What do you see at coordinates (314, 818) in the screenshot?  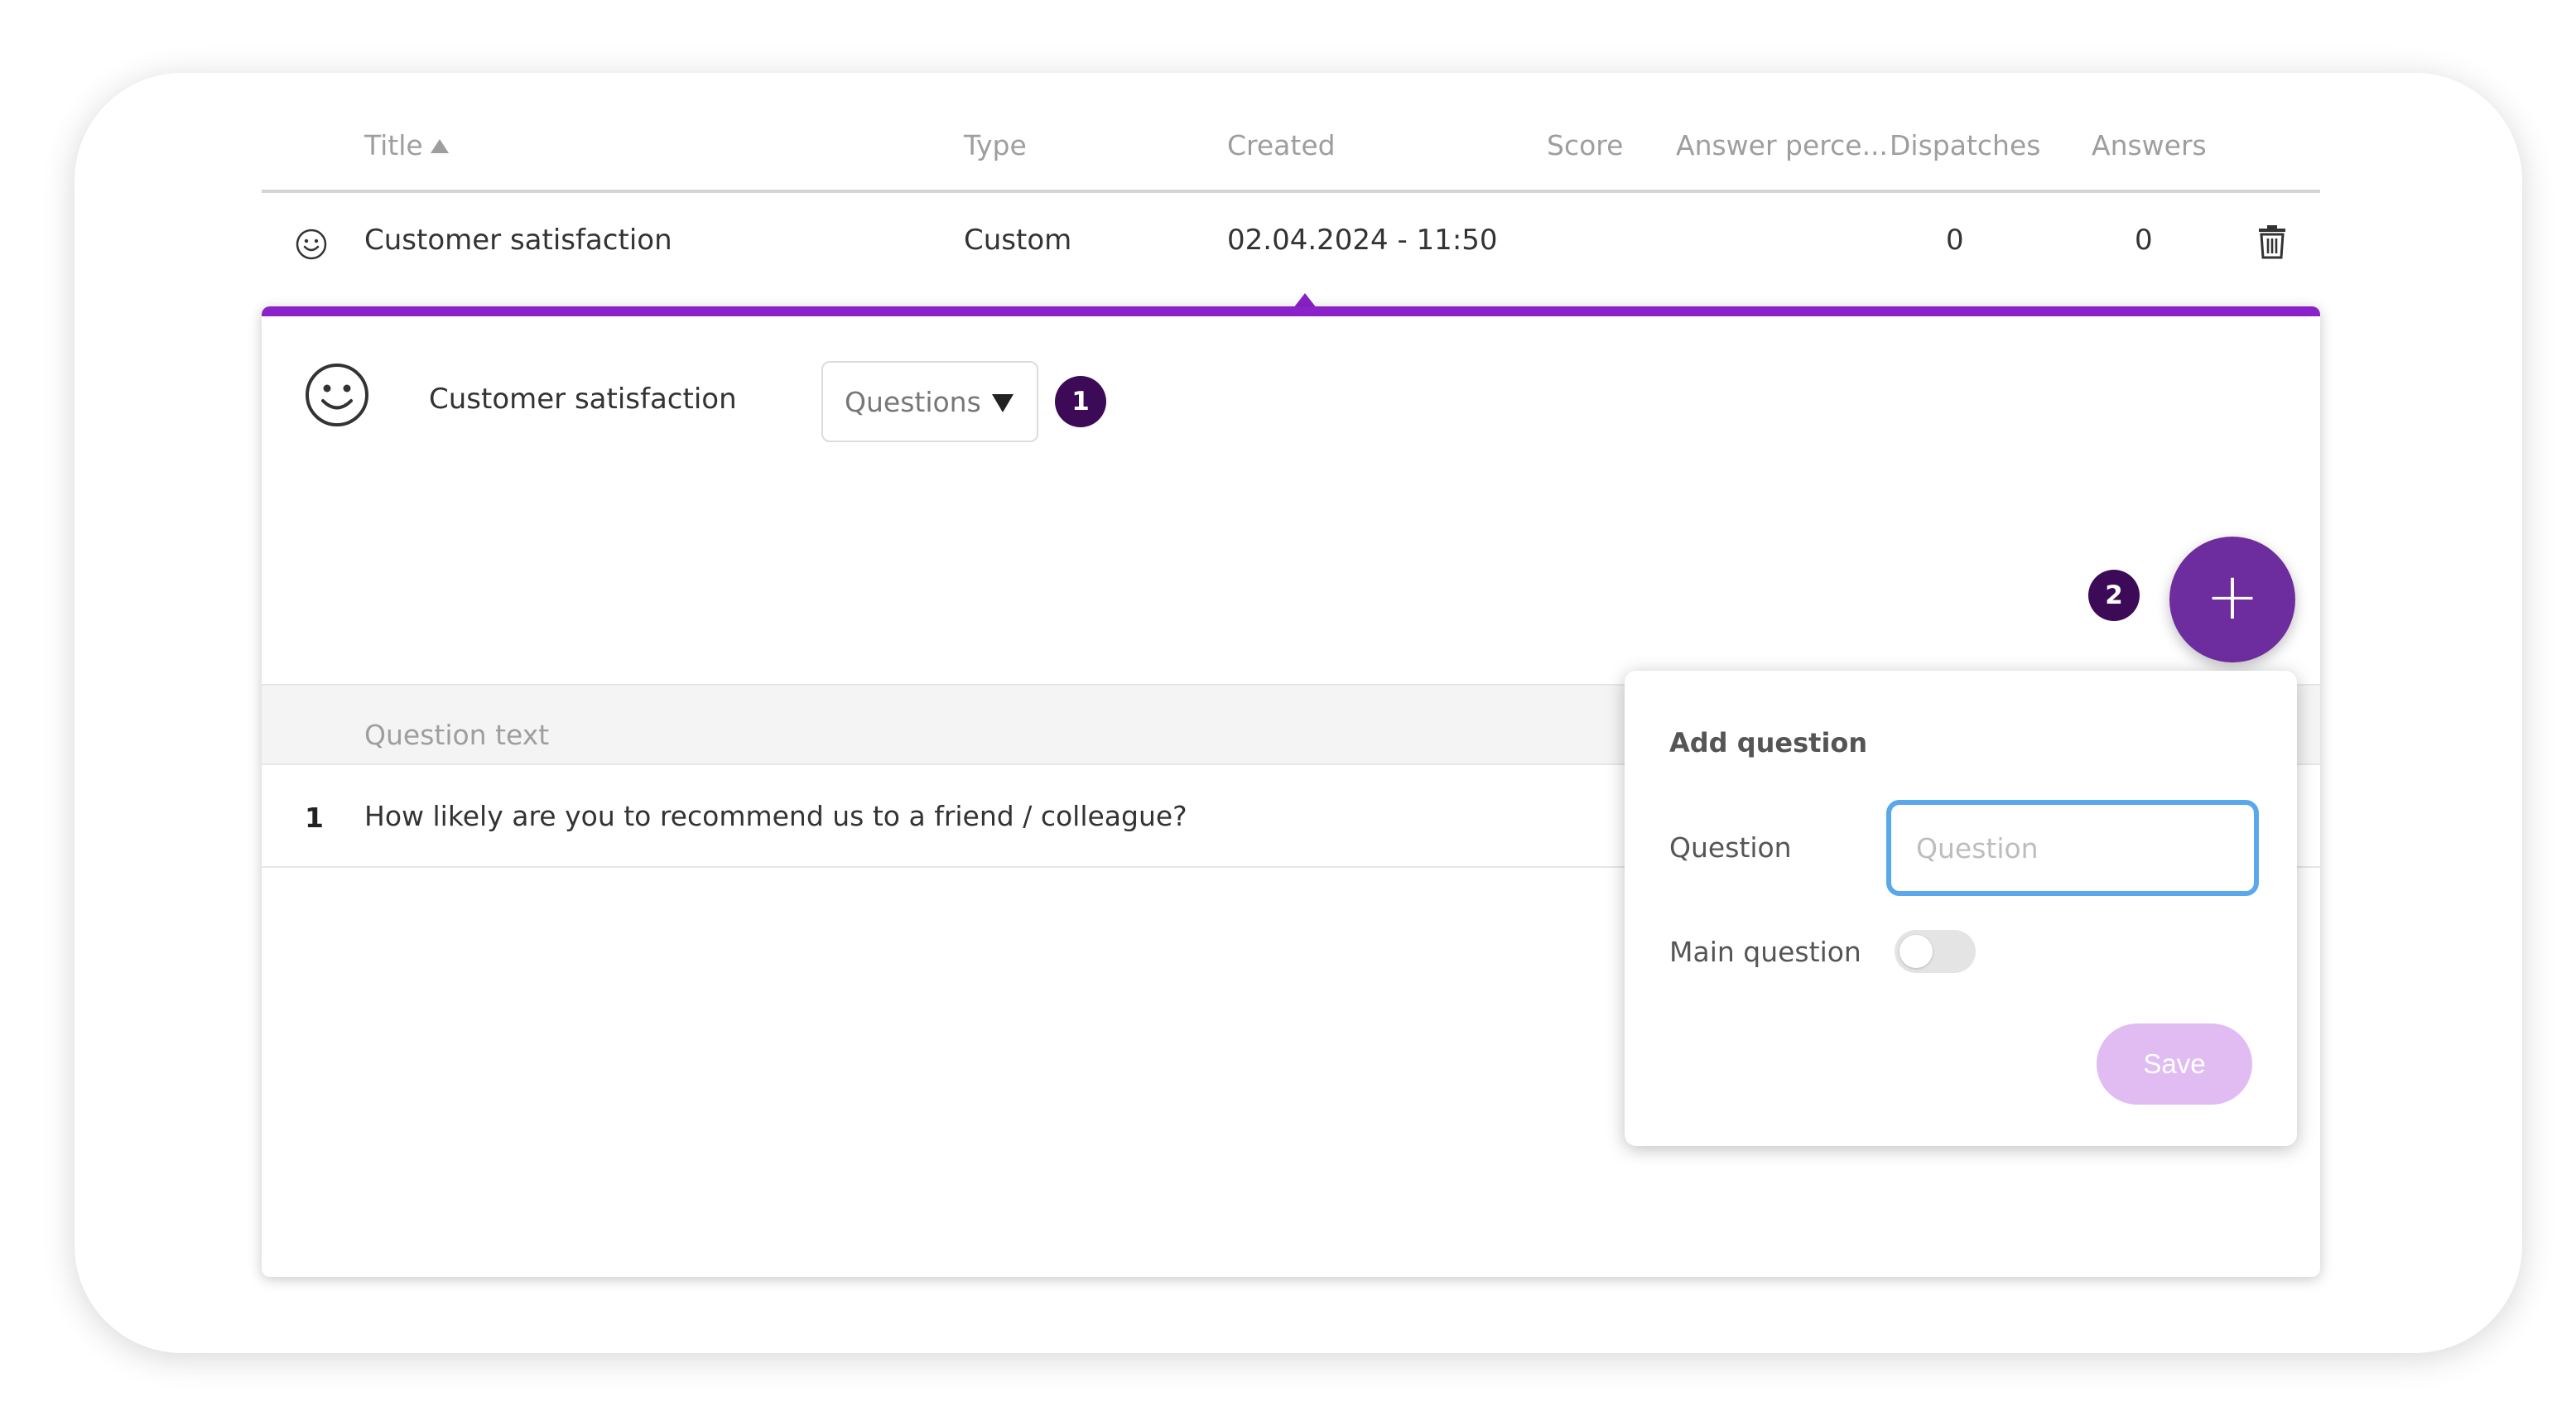 I see `question-number: 1` at bounding box center [314, 818].